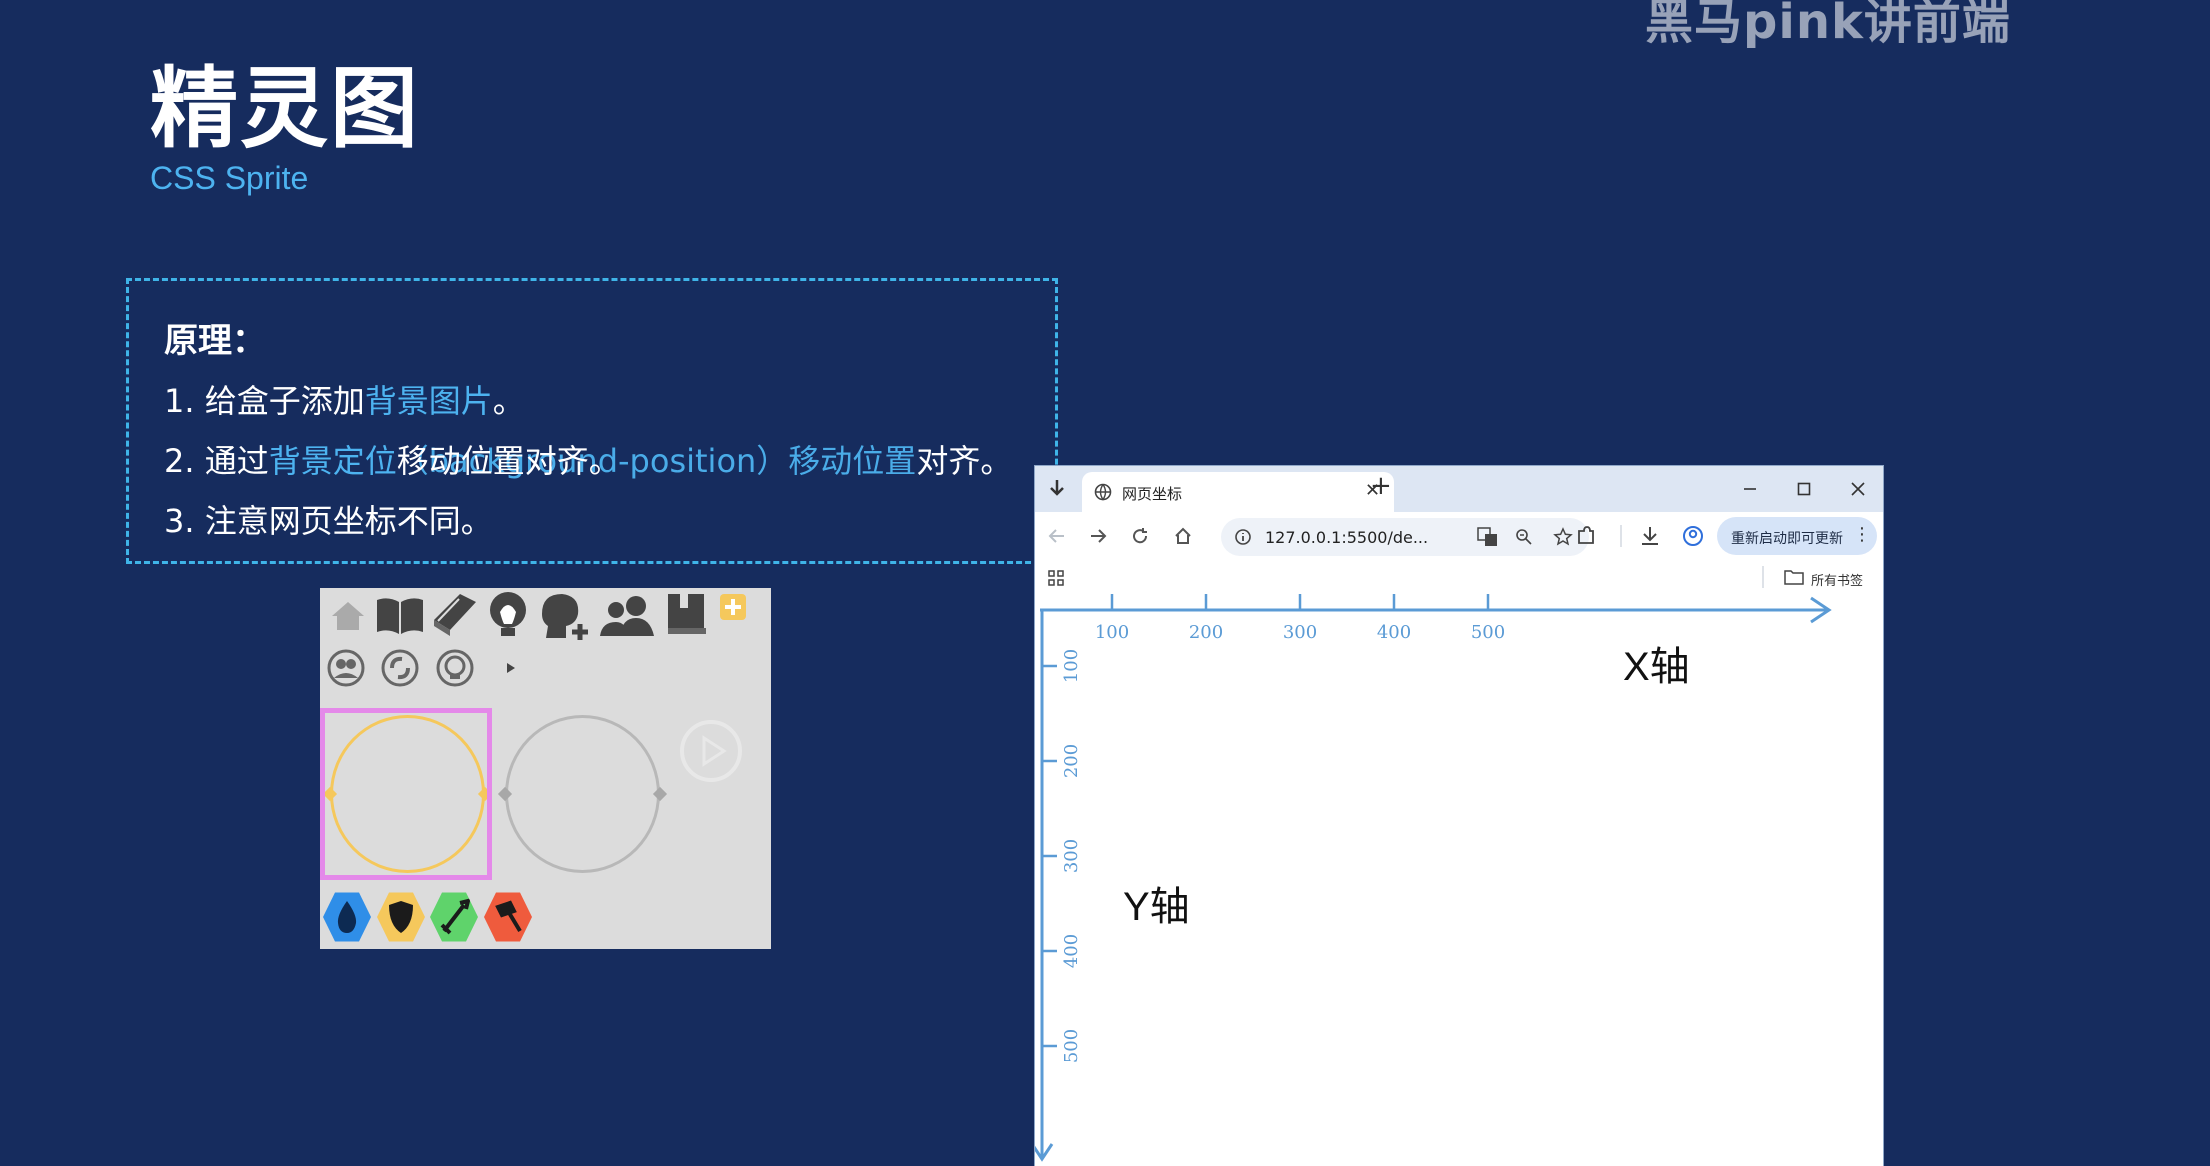 This screenshot has width=2210, height=1166. I want to click on tab-bar: 网页坐标 ✕ +, so click(1459, 489).